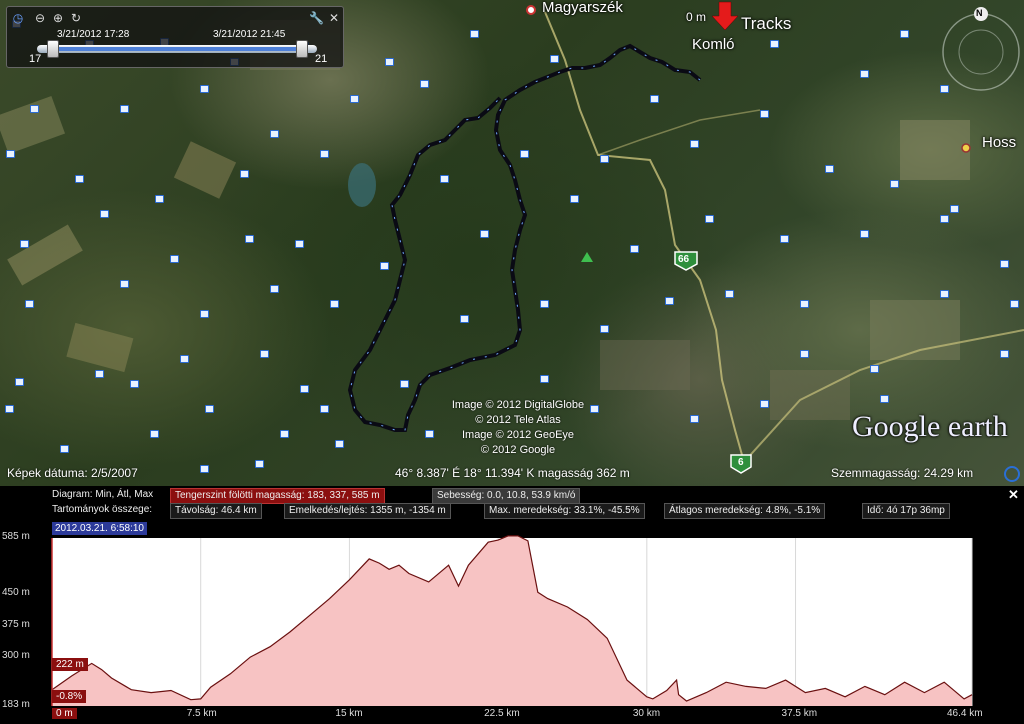 The height and width of the screenshot is (724, 1024). Describe the element at coordinates (302, 49) in the screenshot. I see `slider-end-handle` at that location.